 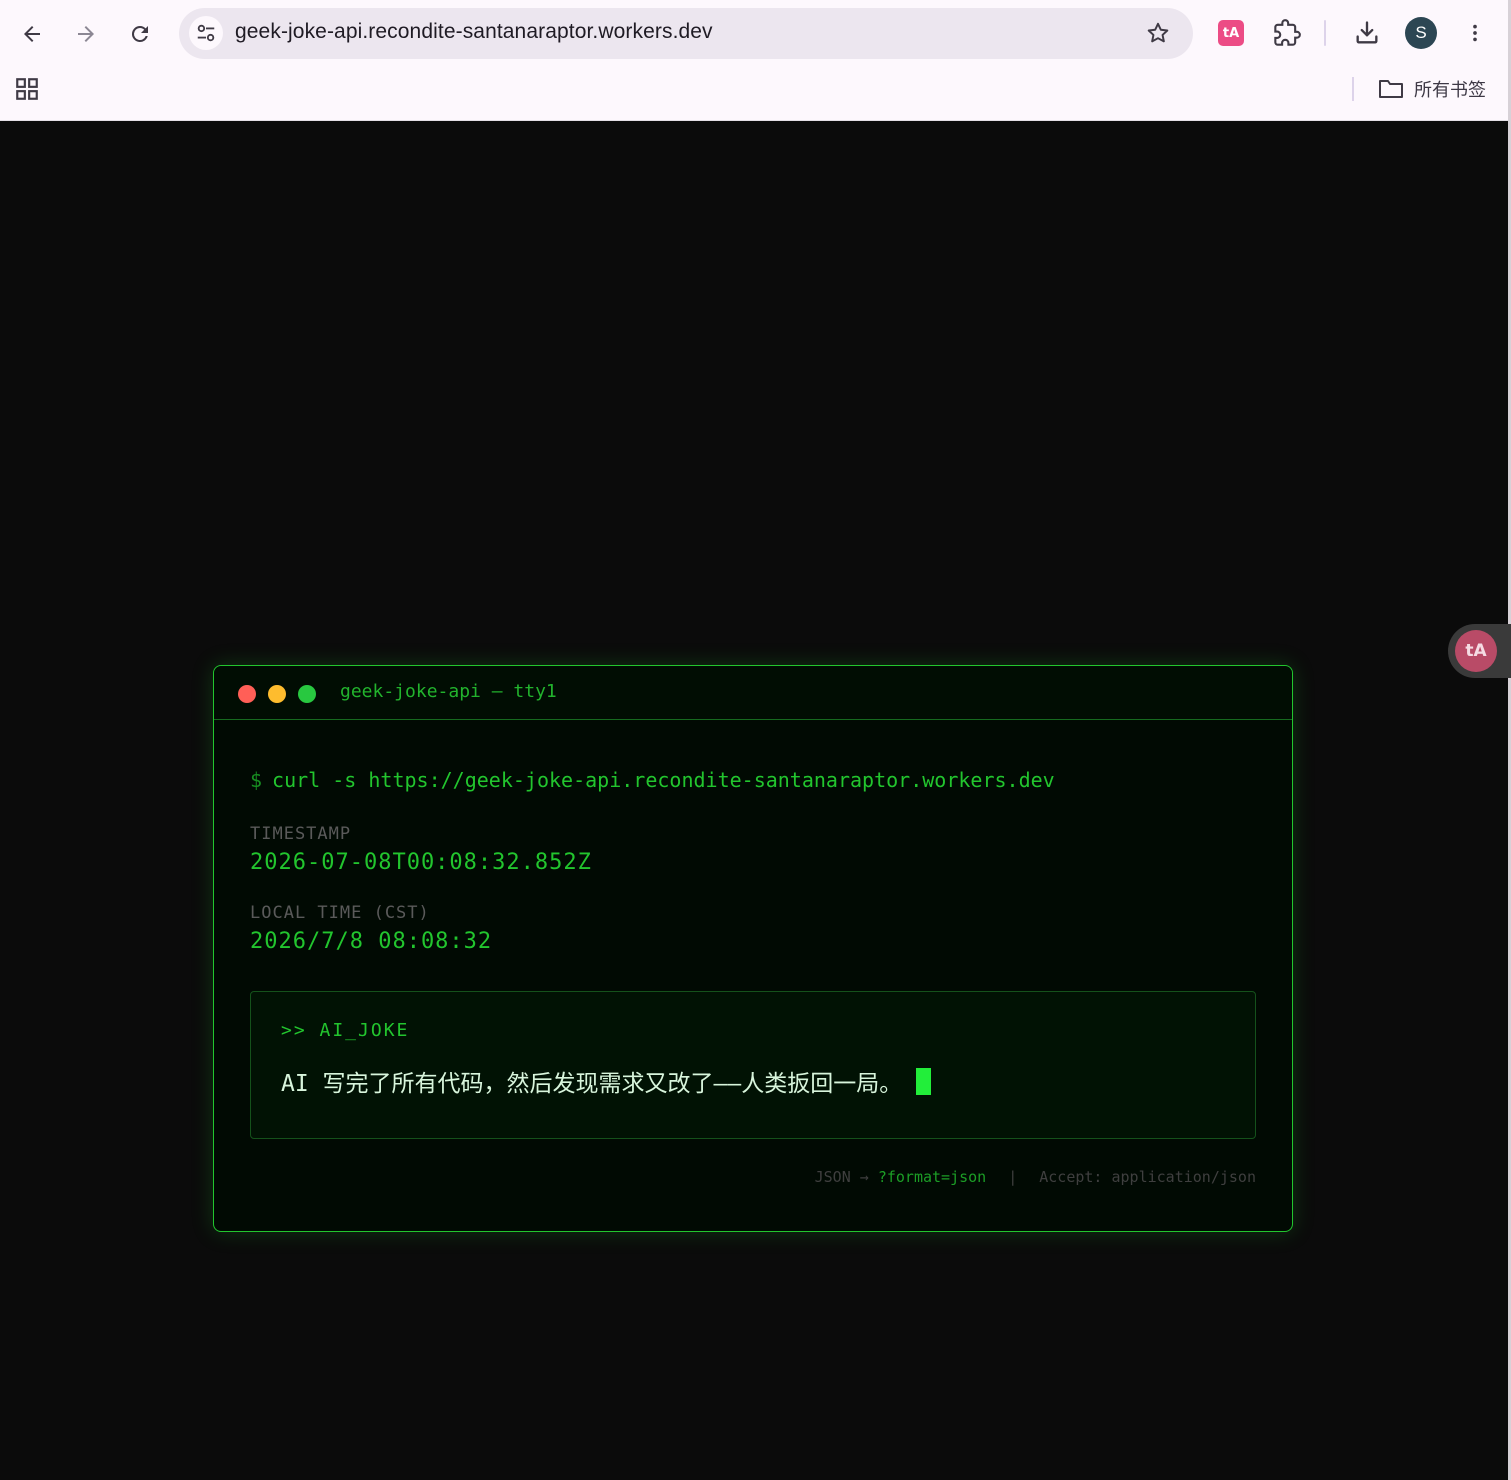 What do you see at coordinates (841, 1177) in the screenshot?
I see `json-hint-label: JSON →` at bounding box center [841, 1177].